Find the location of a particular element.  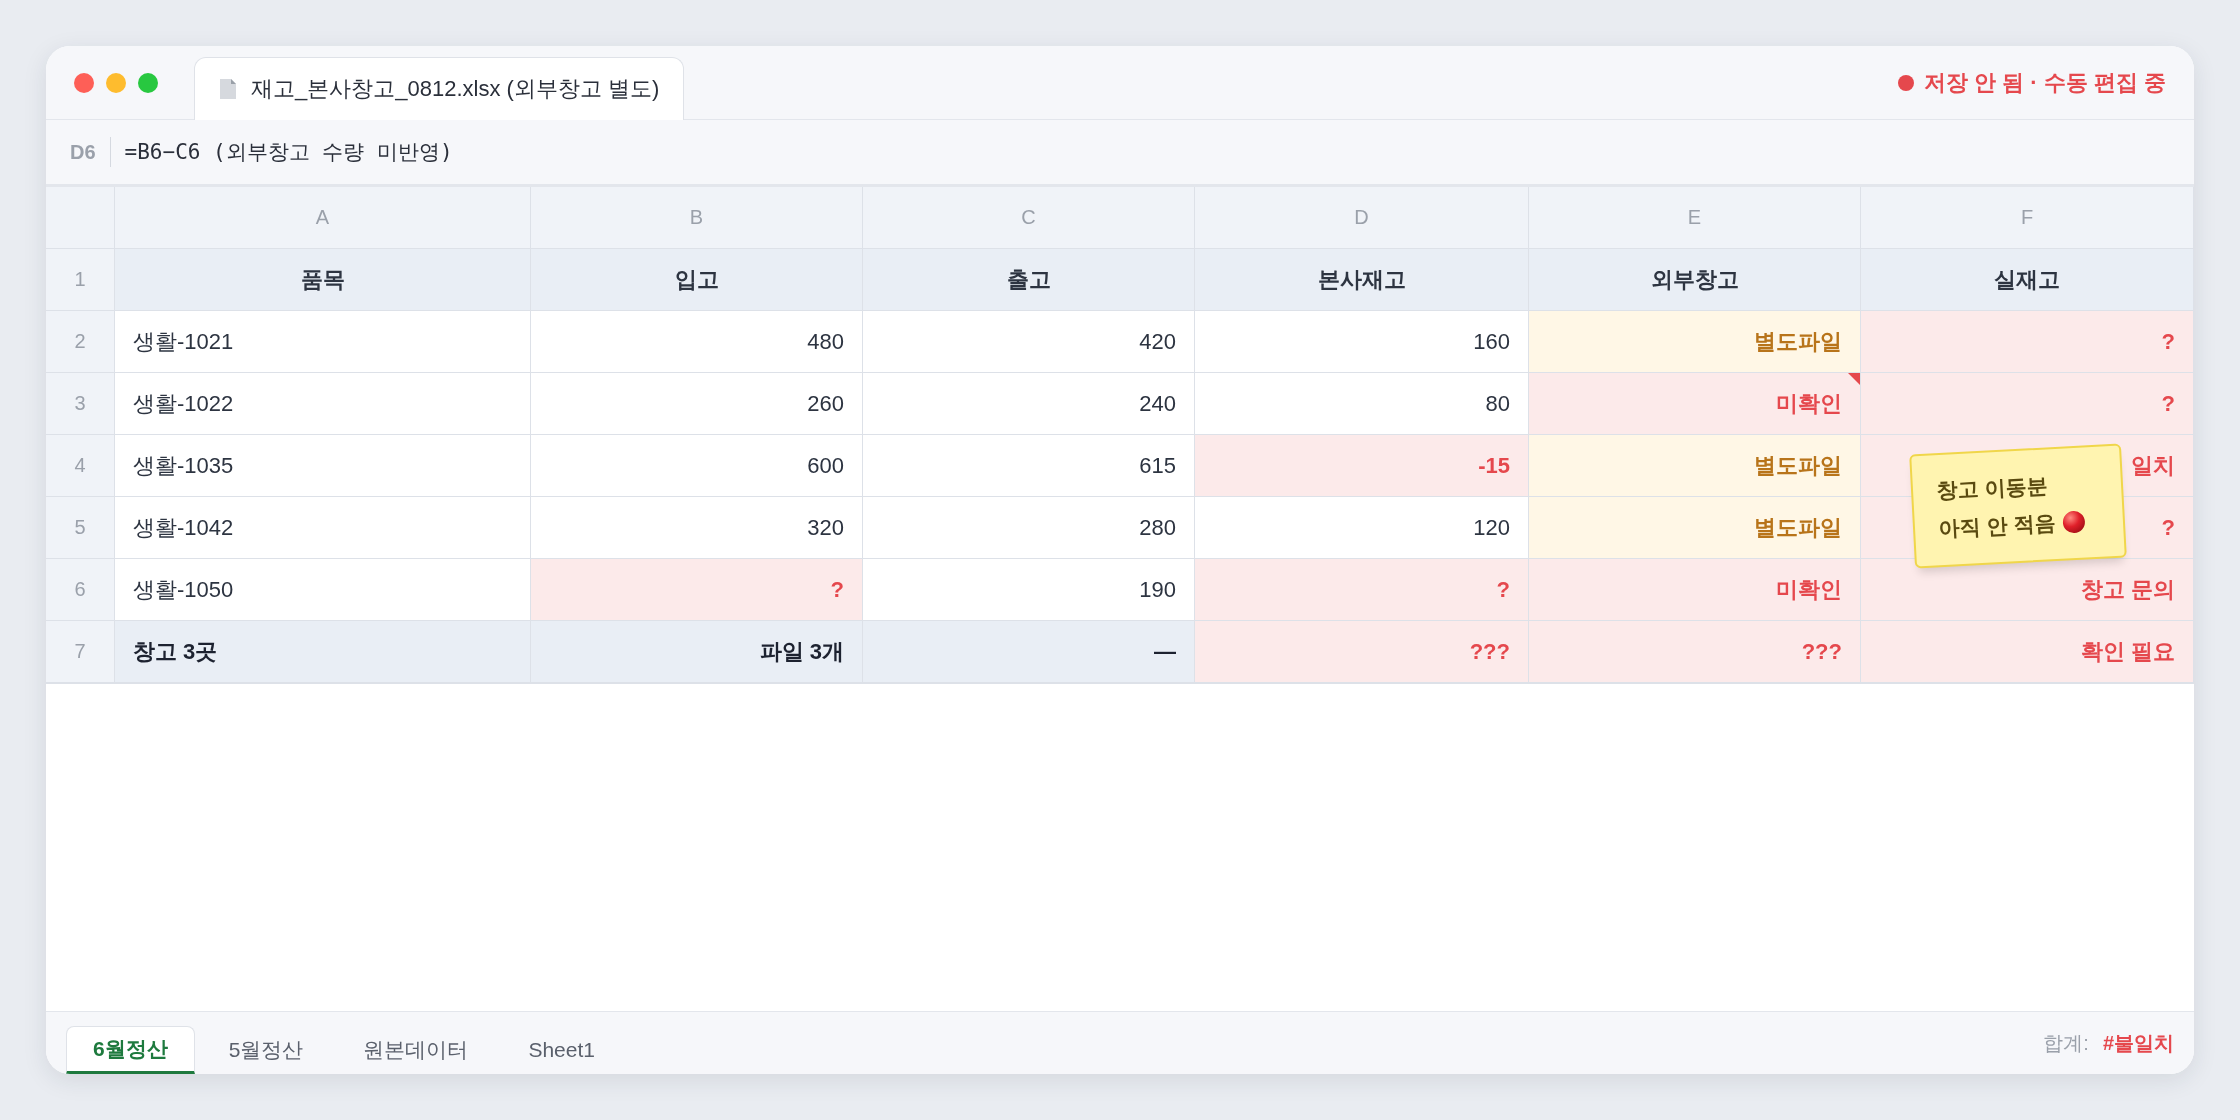

table-cell: — is located at coordinates (1029, 652).